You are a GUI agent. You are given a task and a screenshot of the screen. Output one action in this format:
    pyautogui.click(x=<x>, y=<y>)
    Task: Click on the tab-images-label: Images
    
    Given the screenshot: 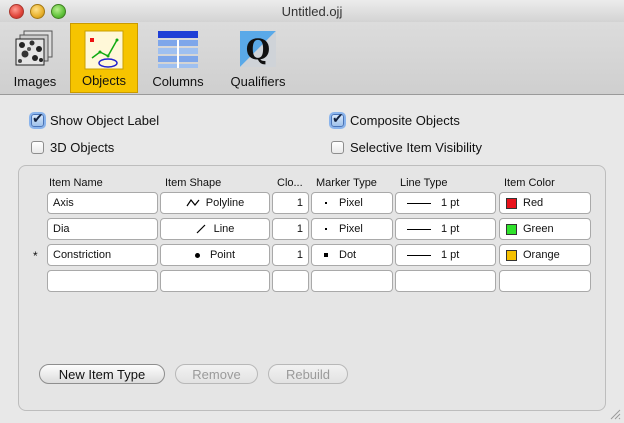 What is the action you would take?
    pyautogui.click(x=35, y=81)
    